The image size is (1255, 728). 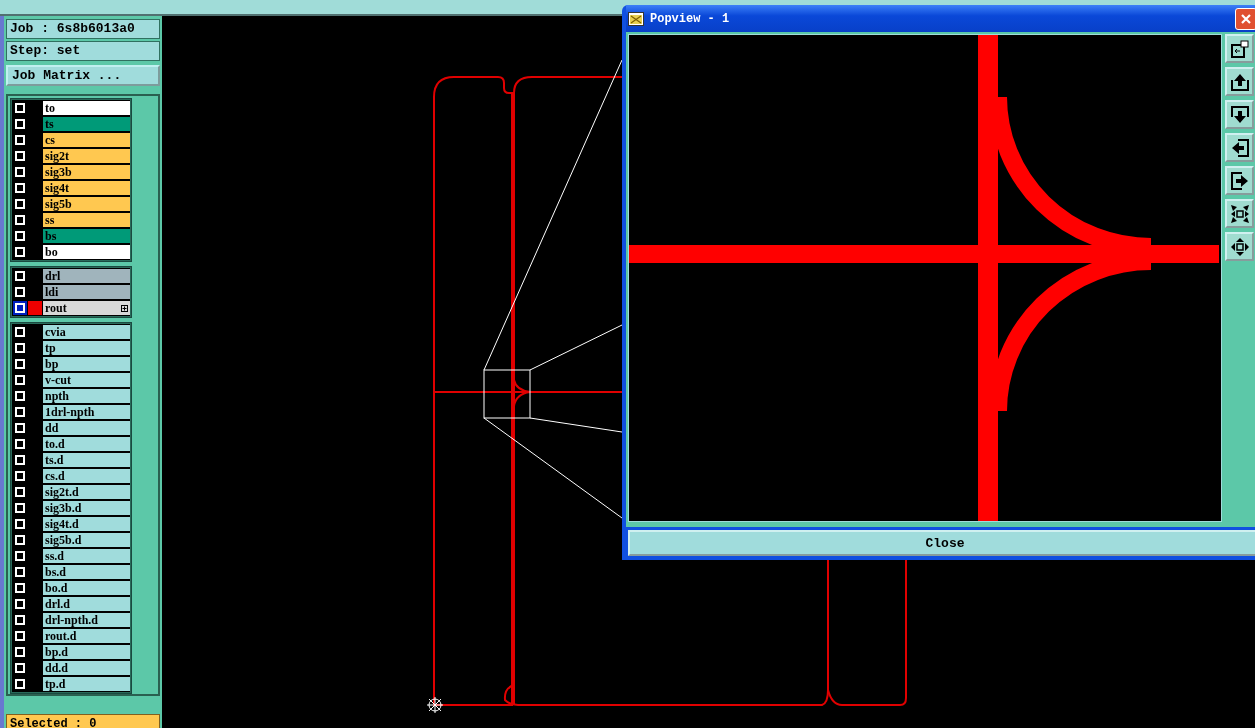 What do you see at coordinates (86, 556) in the screenshot?
I see `layer-name: ss.d` at bounding box center [86, 556].